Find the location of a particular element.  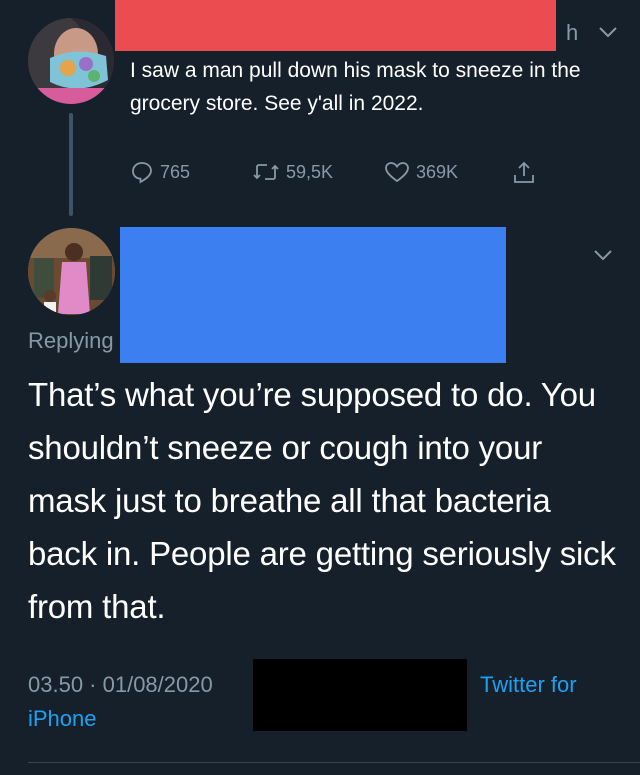

share-icon is located at coordinates (524, 172).